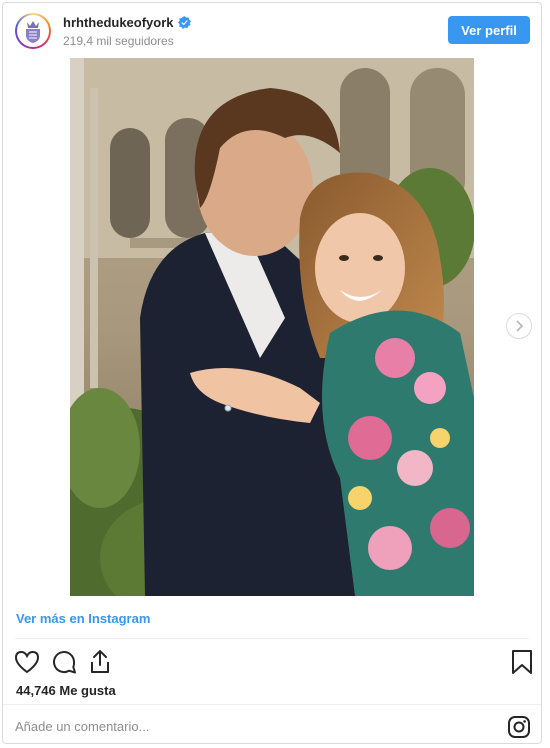  Describe the element at coordinates (66, 690) in the screenshot. I see `likes-count: 44,746 Me gusta` at that location.